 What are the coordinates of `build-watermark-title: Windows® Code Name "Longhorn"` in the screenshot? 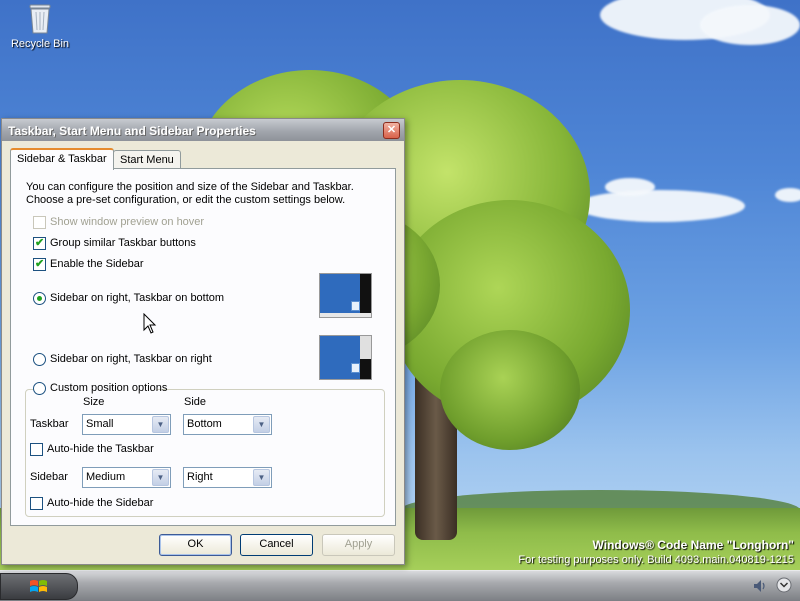 It's located at (693, 545).